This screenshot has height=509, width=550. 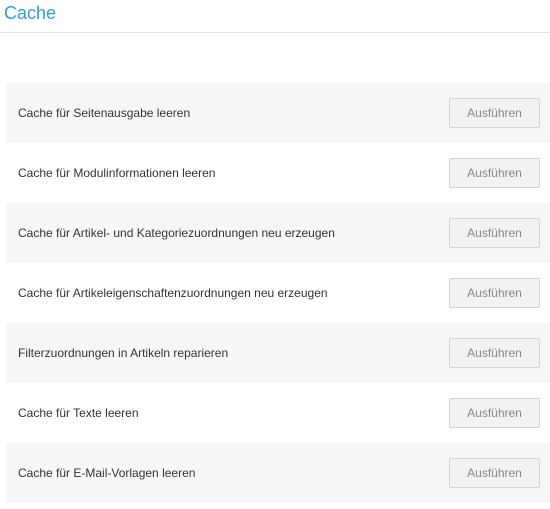 What do you see at coordinates (494, 353) in the screenshot?
I see `run-repair-filter-assignments-button: Ausführen` at bounding box center [494, 353].